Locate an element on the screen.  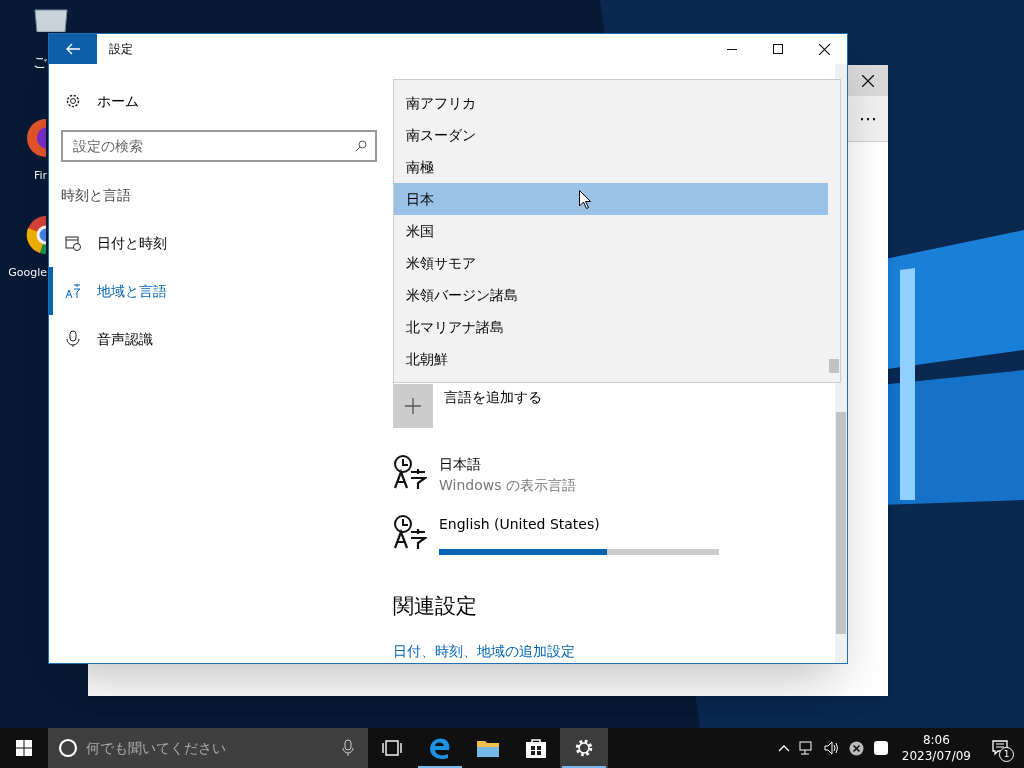
plus-icon is located at coordinates (413, 406).